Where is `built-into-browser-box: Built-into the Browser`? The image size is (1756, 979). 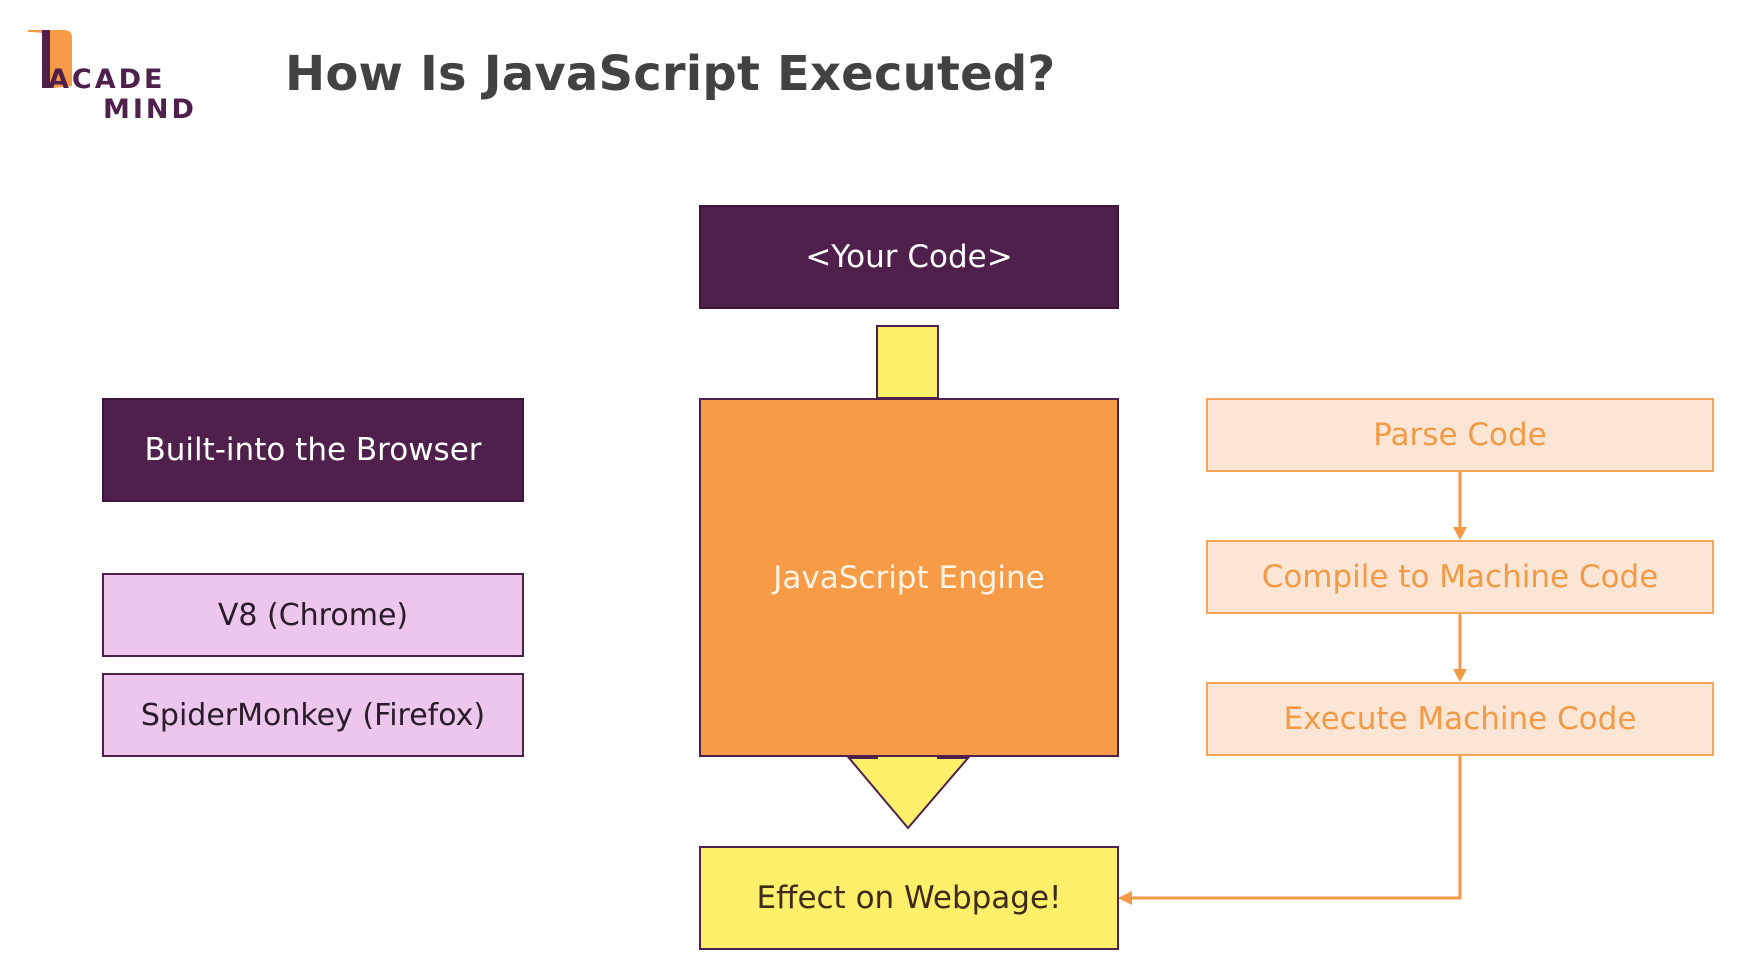 built-into-browser-box: Built-into the Browser is located at coordinates (313, 450).